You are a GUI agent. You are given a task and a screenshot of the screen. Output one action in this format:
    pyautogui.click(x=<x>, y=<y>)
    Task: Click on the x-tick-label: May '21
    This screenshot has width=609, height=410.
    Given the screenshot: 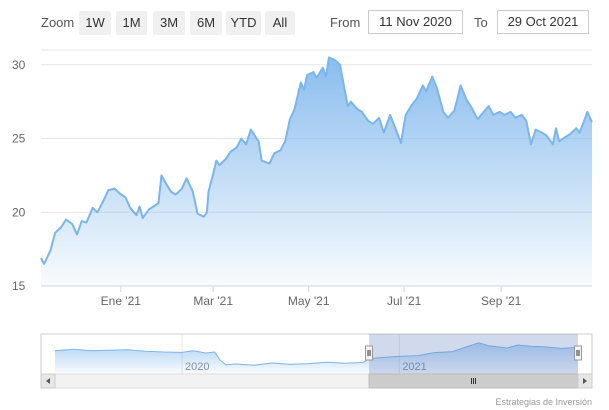 What is the action you would take?
    pyautogui.click(x=309, y=301)
    